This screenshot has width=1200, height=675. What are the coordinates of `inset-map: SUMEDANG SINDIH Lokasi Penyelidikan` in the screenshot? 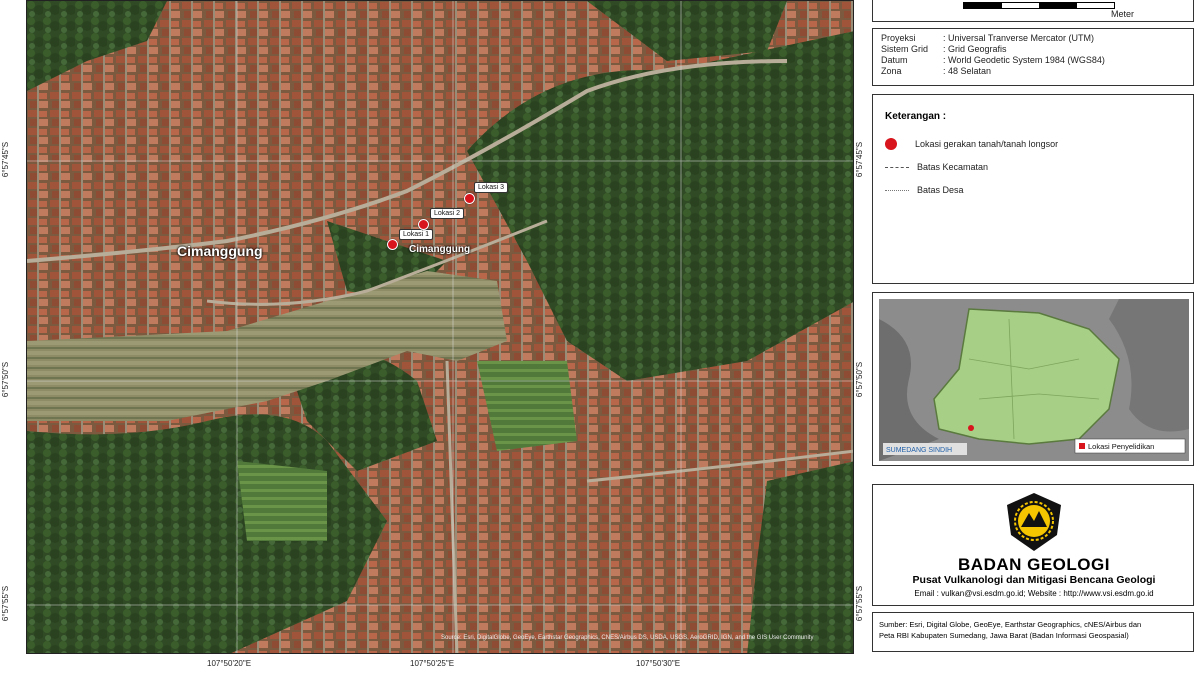 It's located at (1034, 380).